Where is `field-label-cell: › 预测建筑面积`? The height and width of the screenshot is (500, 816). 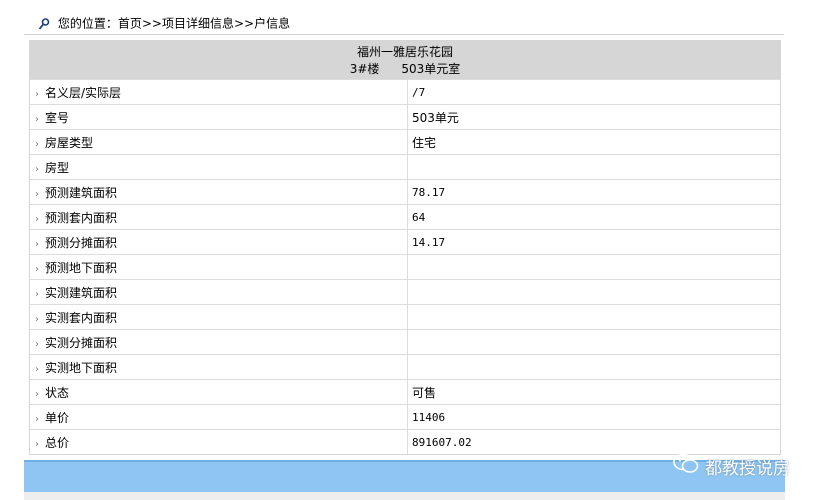
field-label-cell: › 预测建筑面积 is located at coordinates (219, 192).